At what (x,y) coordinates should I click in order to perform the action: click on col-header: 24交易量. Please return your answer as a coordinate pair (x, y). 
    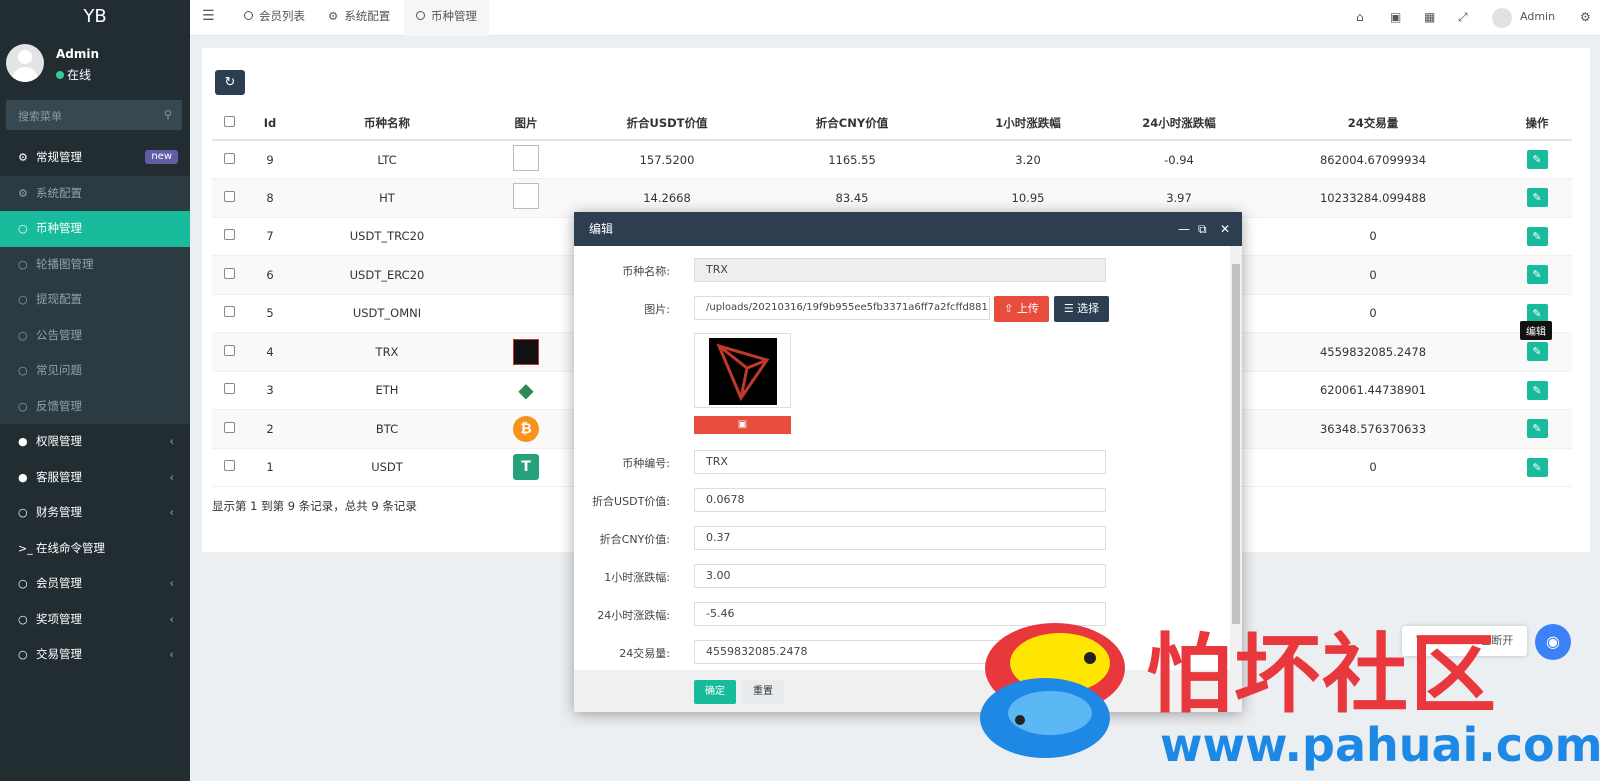
    Looking at the image, I should click on (1373, 123).